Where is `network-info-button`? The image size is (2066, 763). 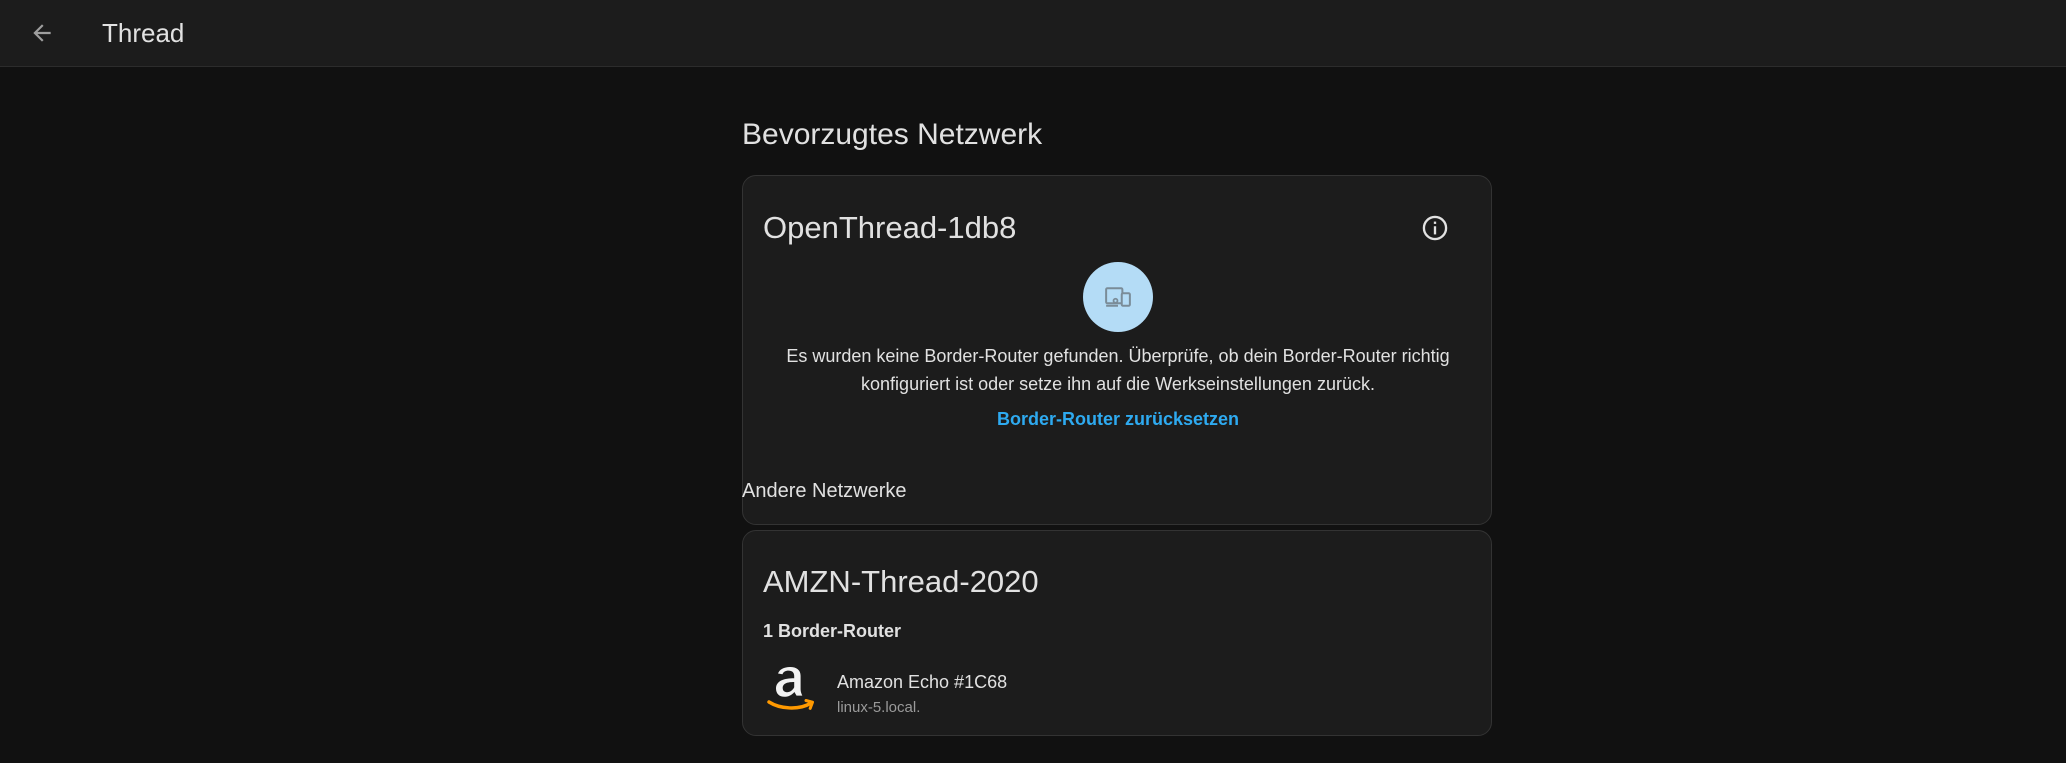 network-info-button is located at coordinates (1435, 228).